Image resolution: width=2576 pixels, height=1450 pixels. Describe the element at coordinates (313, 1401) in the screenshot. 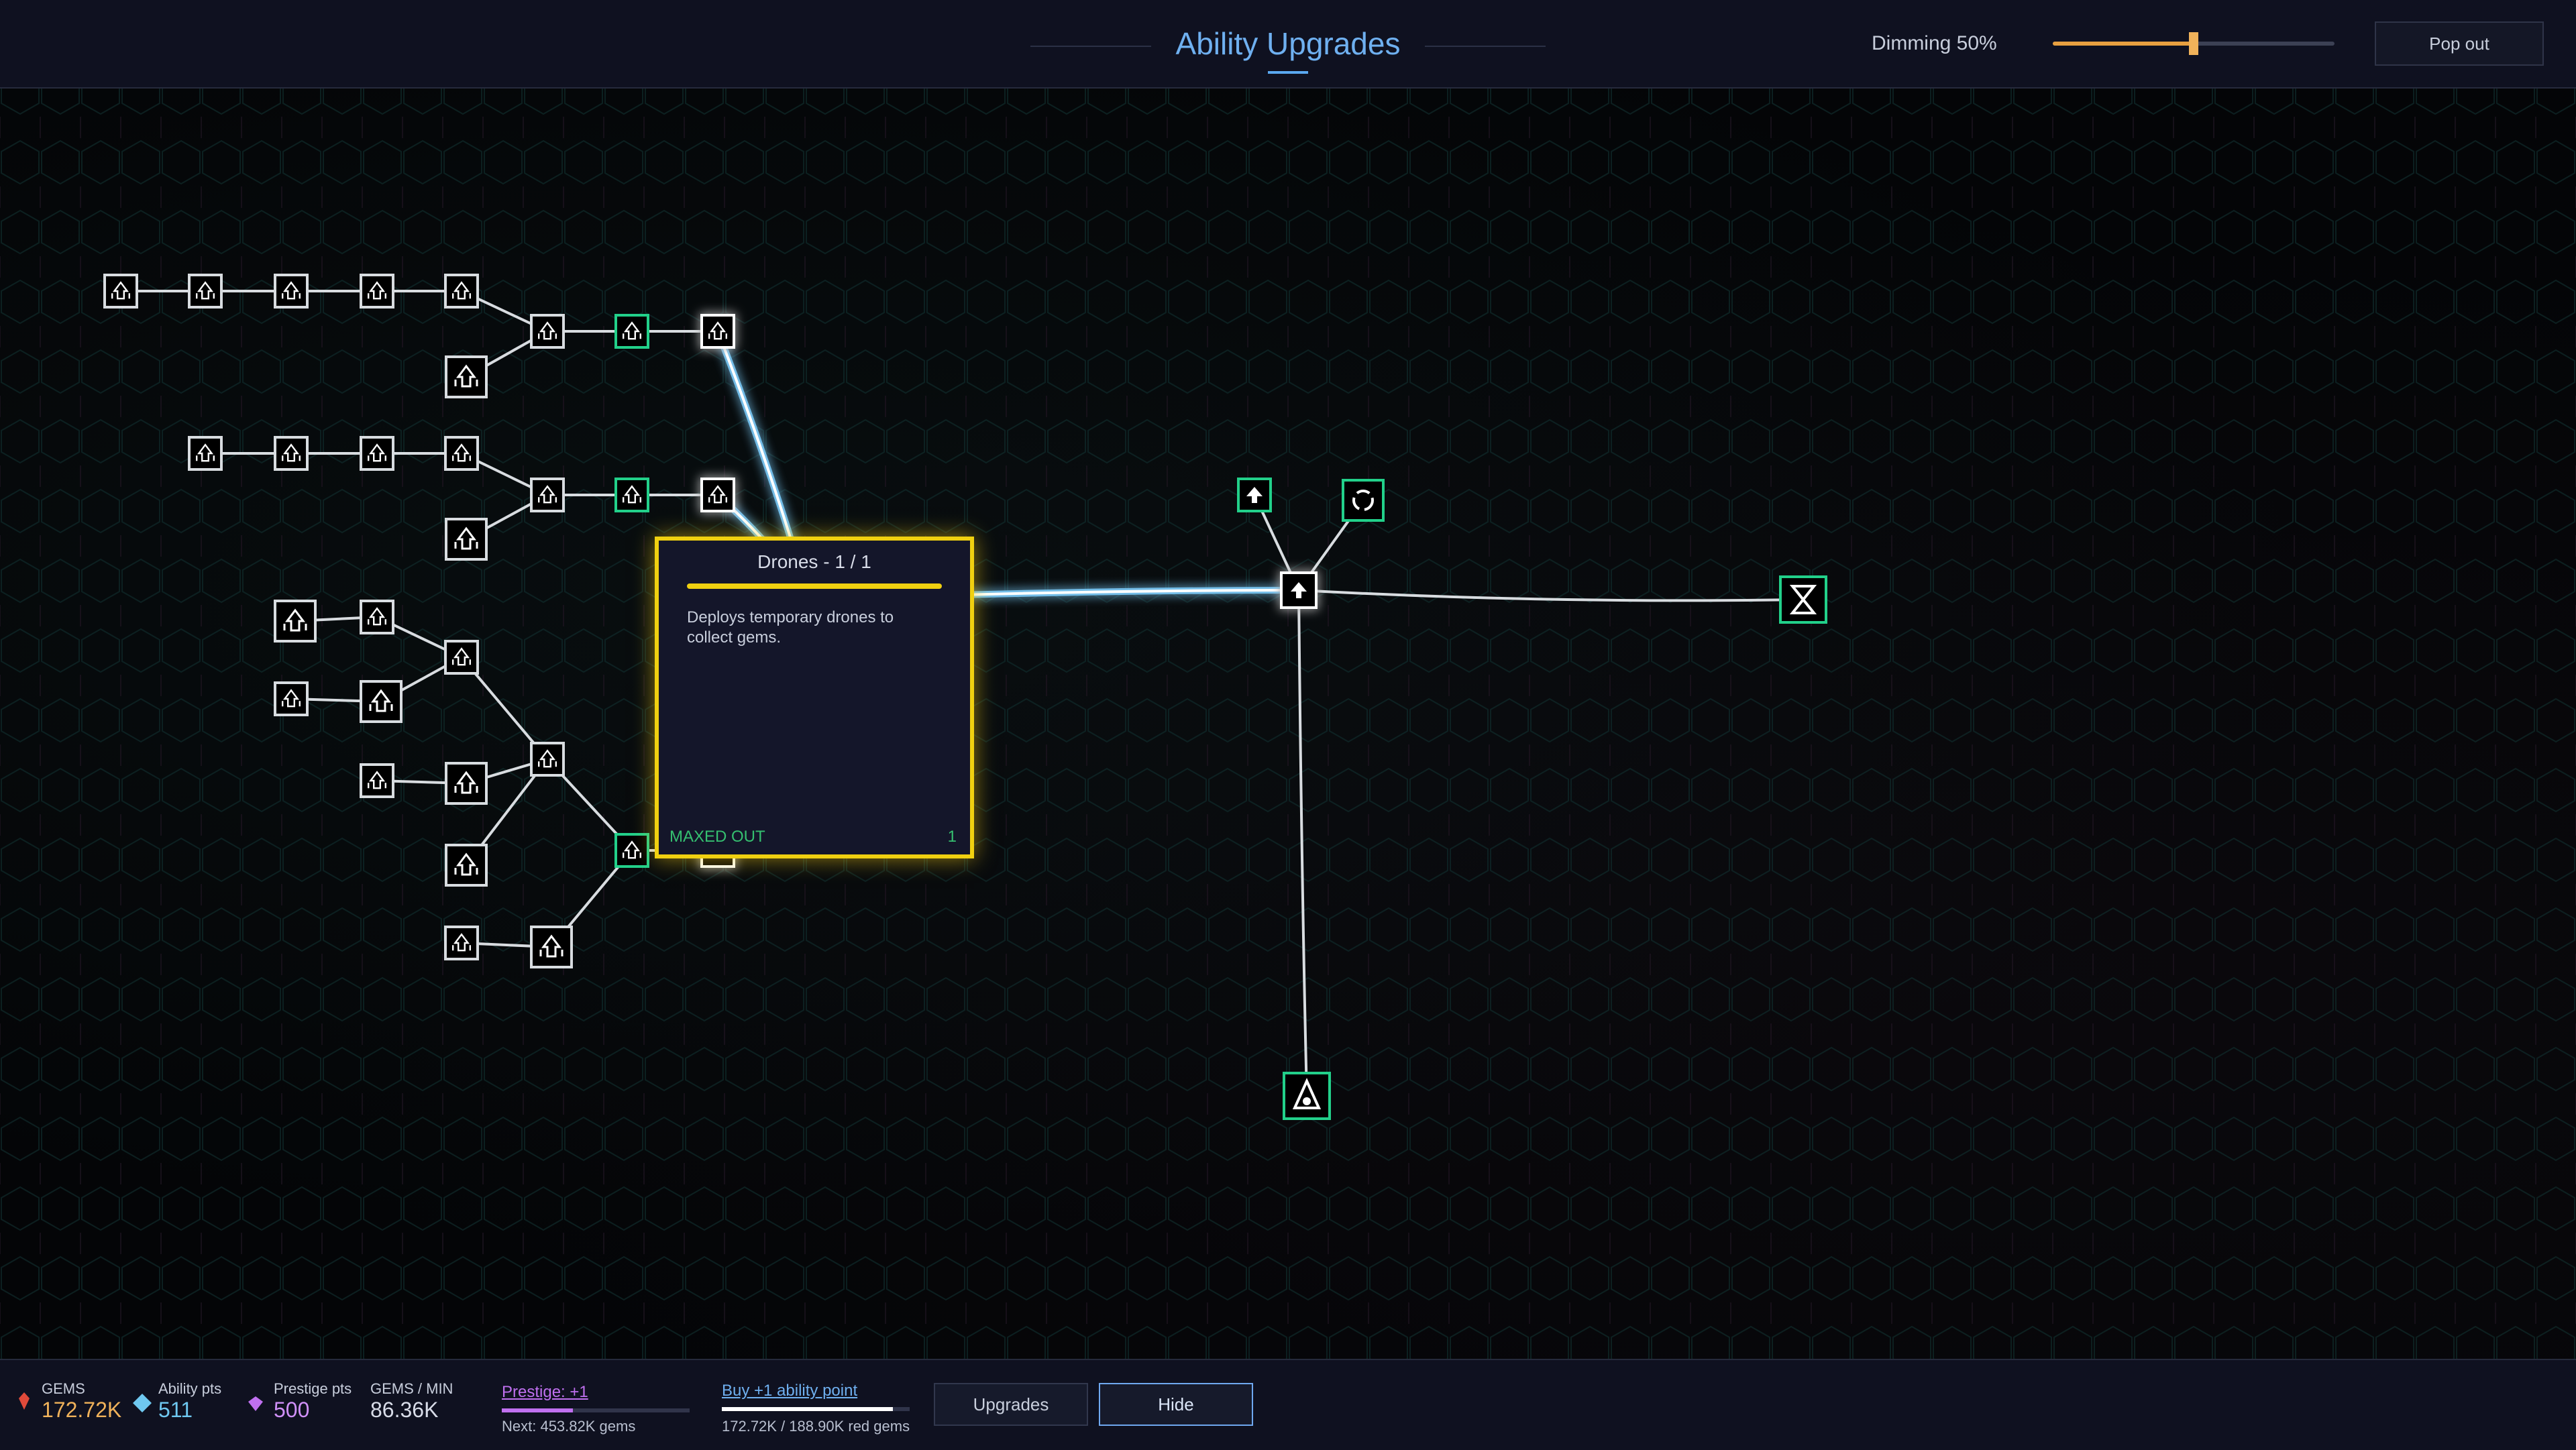

I see `prestige-stat: Prestige pts 500` at that location.